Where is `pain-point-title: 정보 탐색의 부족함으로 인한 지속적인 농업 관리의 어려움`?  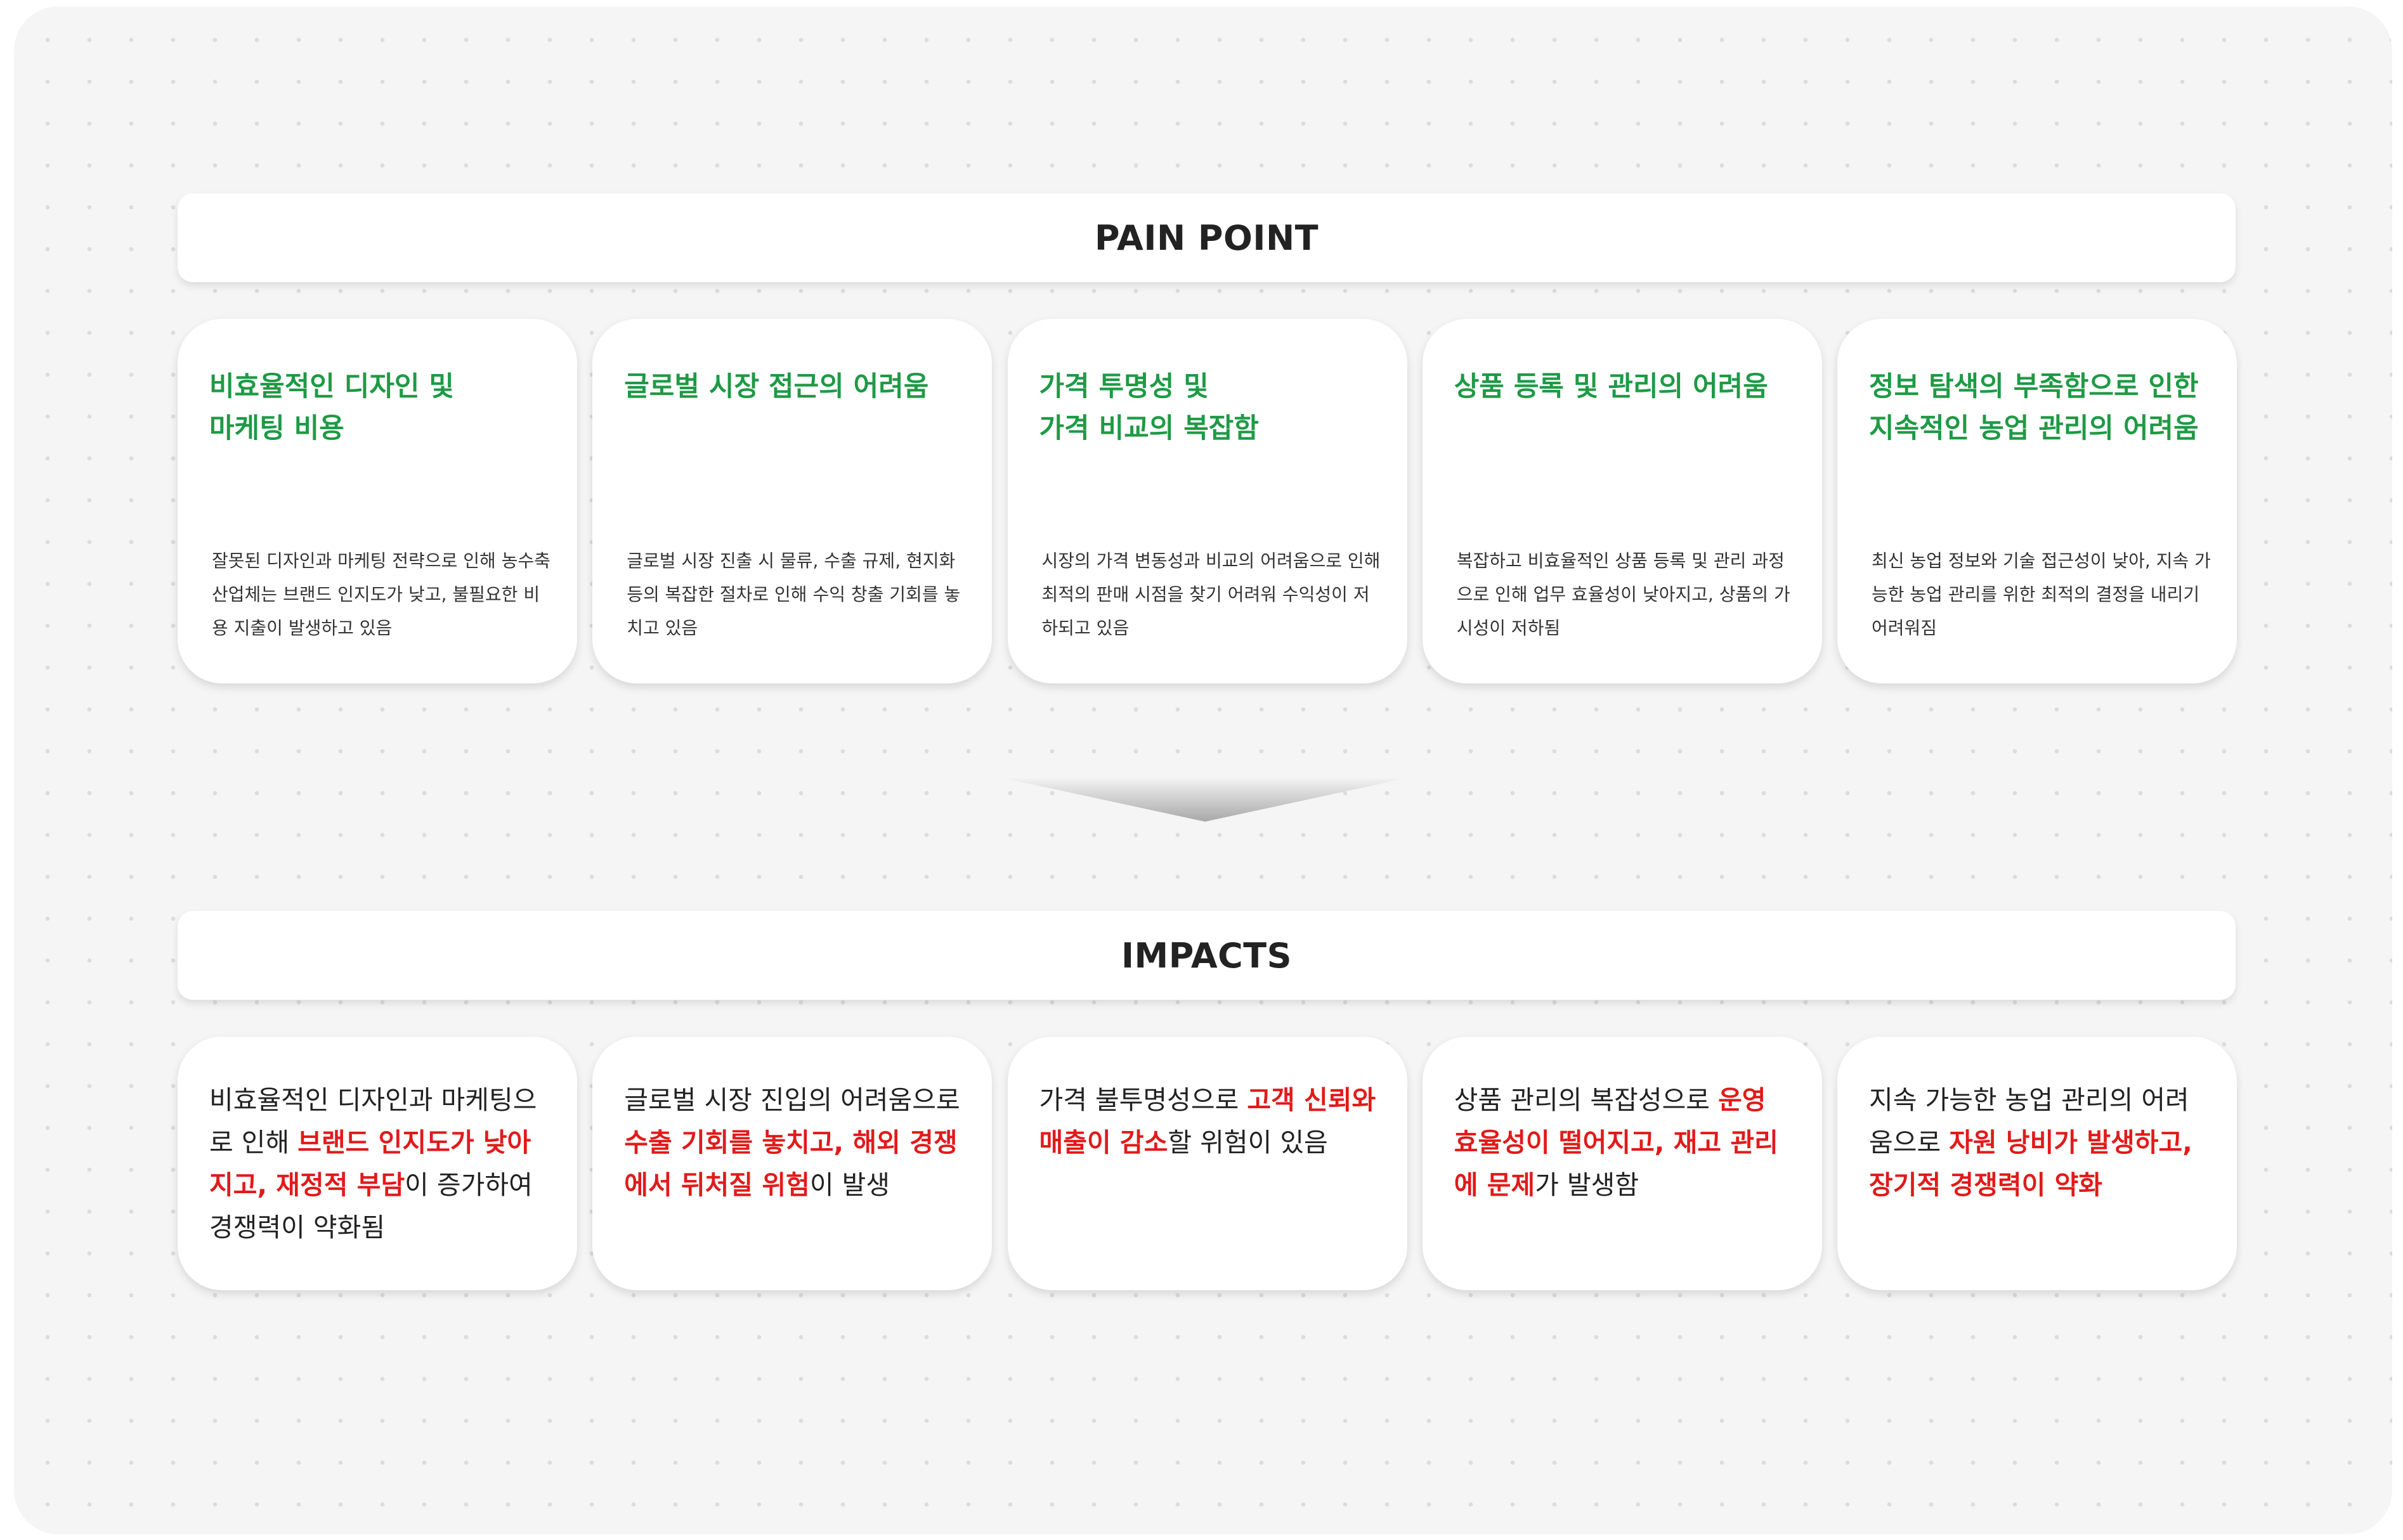
pain-point-title: 정보 탐색의 부족함으로 인한 지속적인 농업 관리의 어려움 is located at coordinates (2034, 407).